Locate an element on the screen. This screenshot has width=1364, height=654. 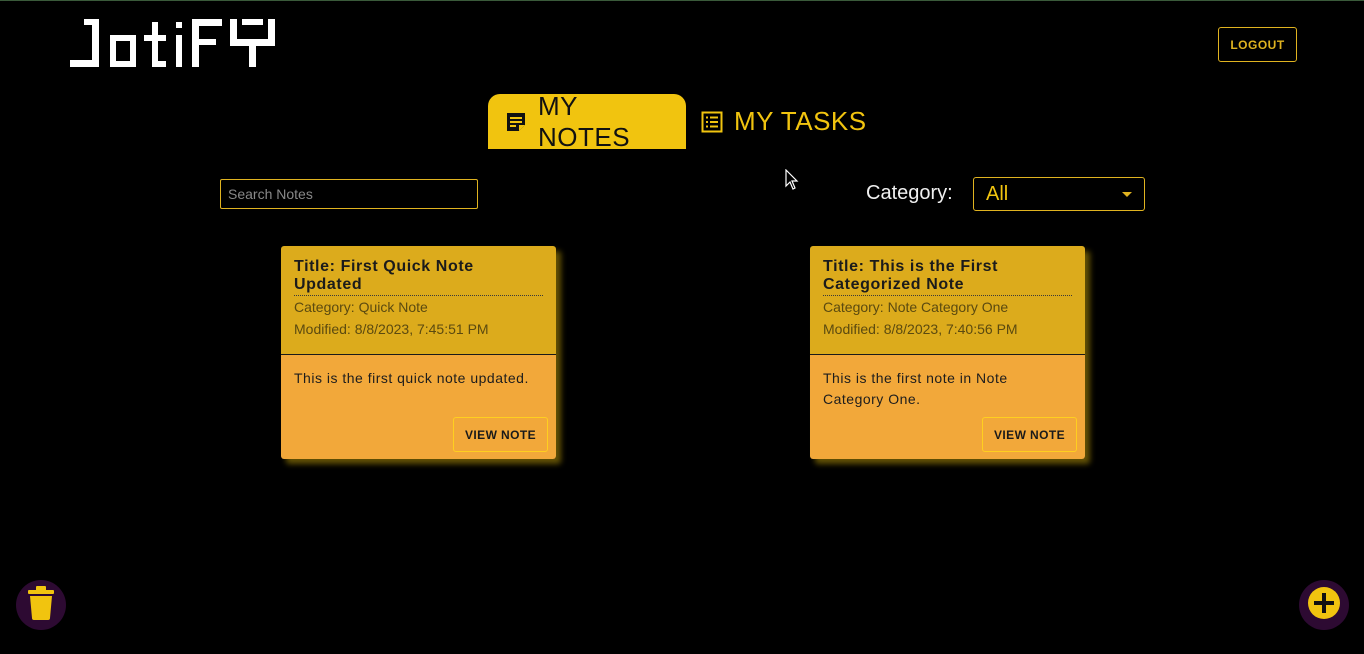
sticky-note-icon is located at coordinates (516, 122).